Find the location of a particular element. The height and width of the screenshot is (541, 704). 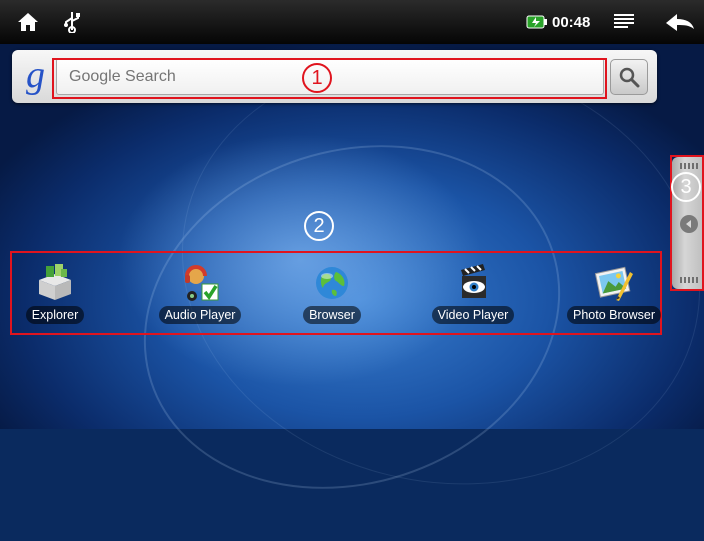

status-bar: 00:48 is located at coordinates (352, 22).